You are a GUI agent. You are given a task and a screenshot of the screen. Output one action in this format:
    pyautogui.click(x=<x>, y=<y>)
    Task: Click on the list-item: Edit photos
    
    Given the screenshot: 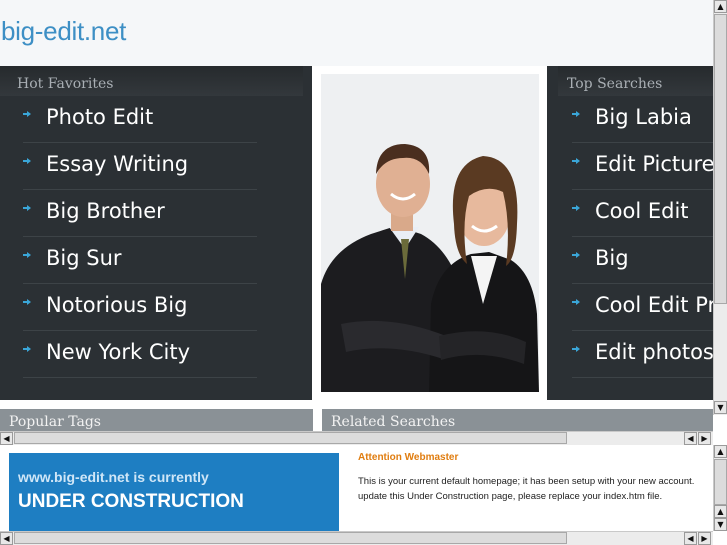 What is the action you would take?
    pyautogui.click(x=642, y=354)
    